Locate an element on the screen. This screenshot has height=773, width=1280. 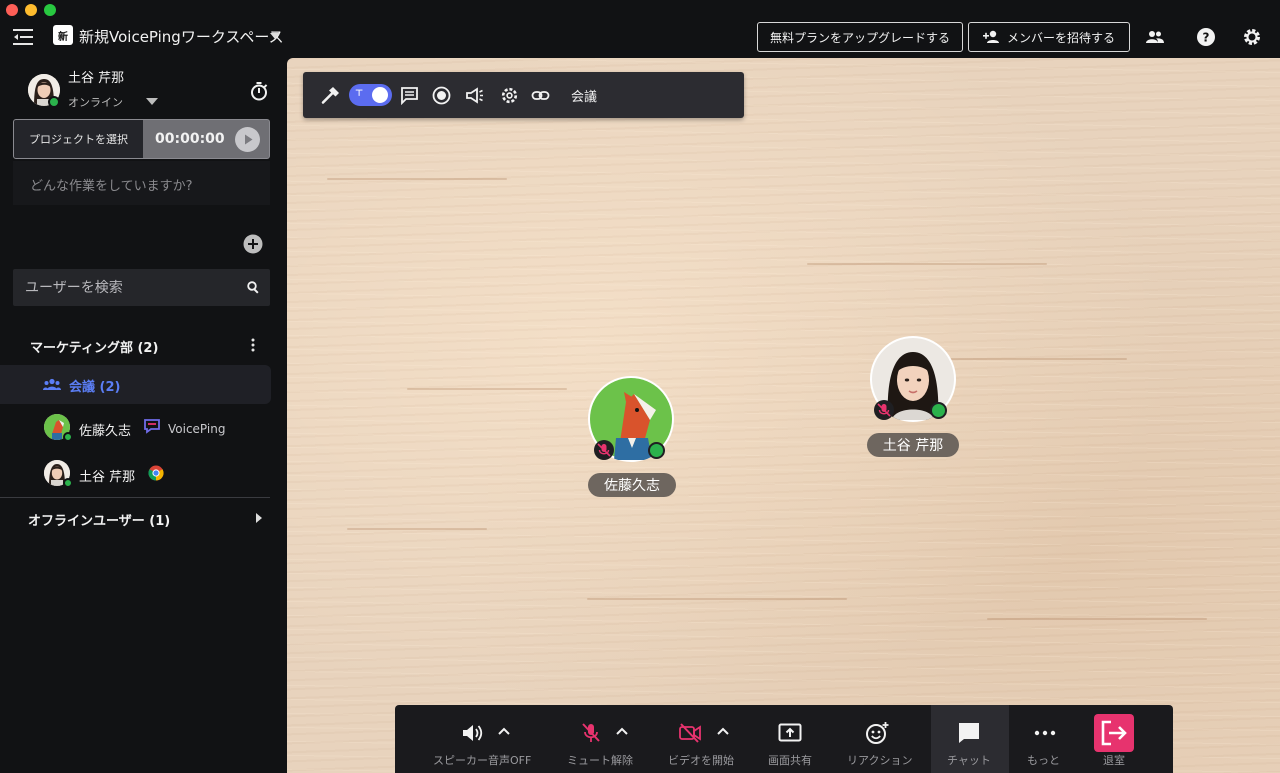
toggle-knob is located at coordinates (380, 95).